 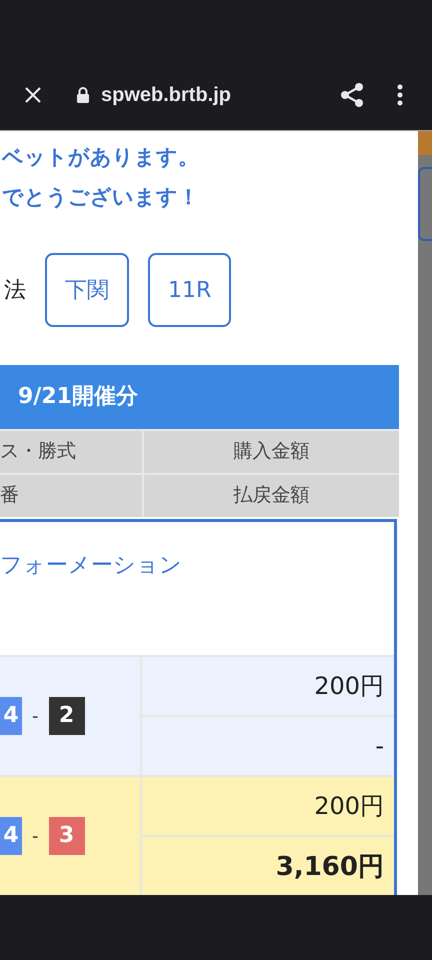 What do you see at coordinates (72, 496) in the screenshot?
I see `header-cell: 番` at bounding box center [72, 496].